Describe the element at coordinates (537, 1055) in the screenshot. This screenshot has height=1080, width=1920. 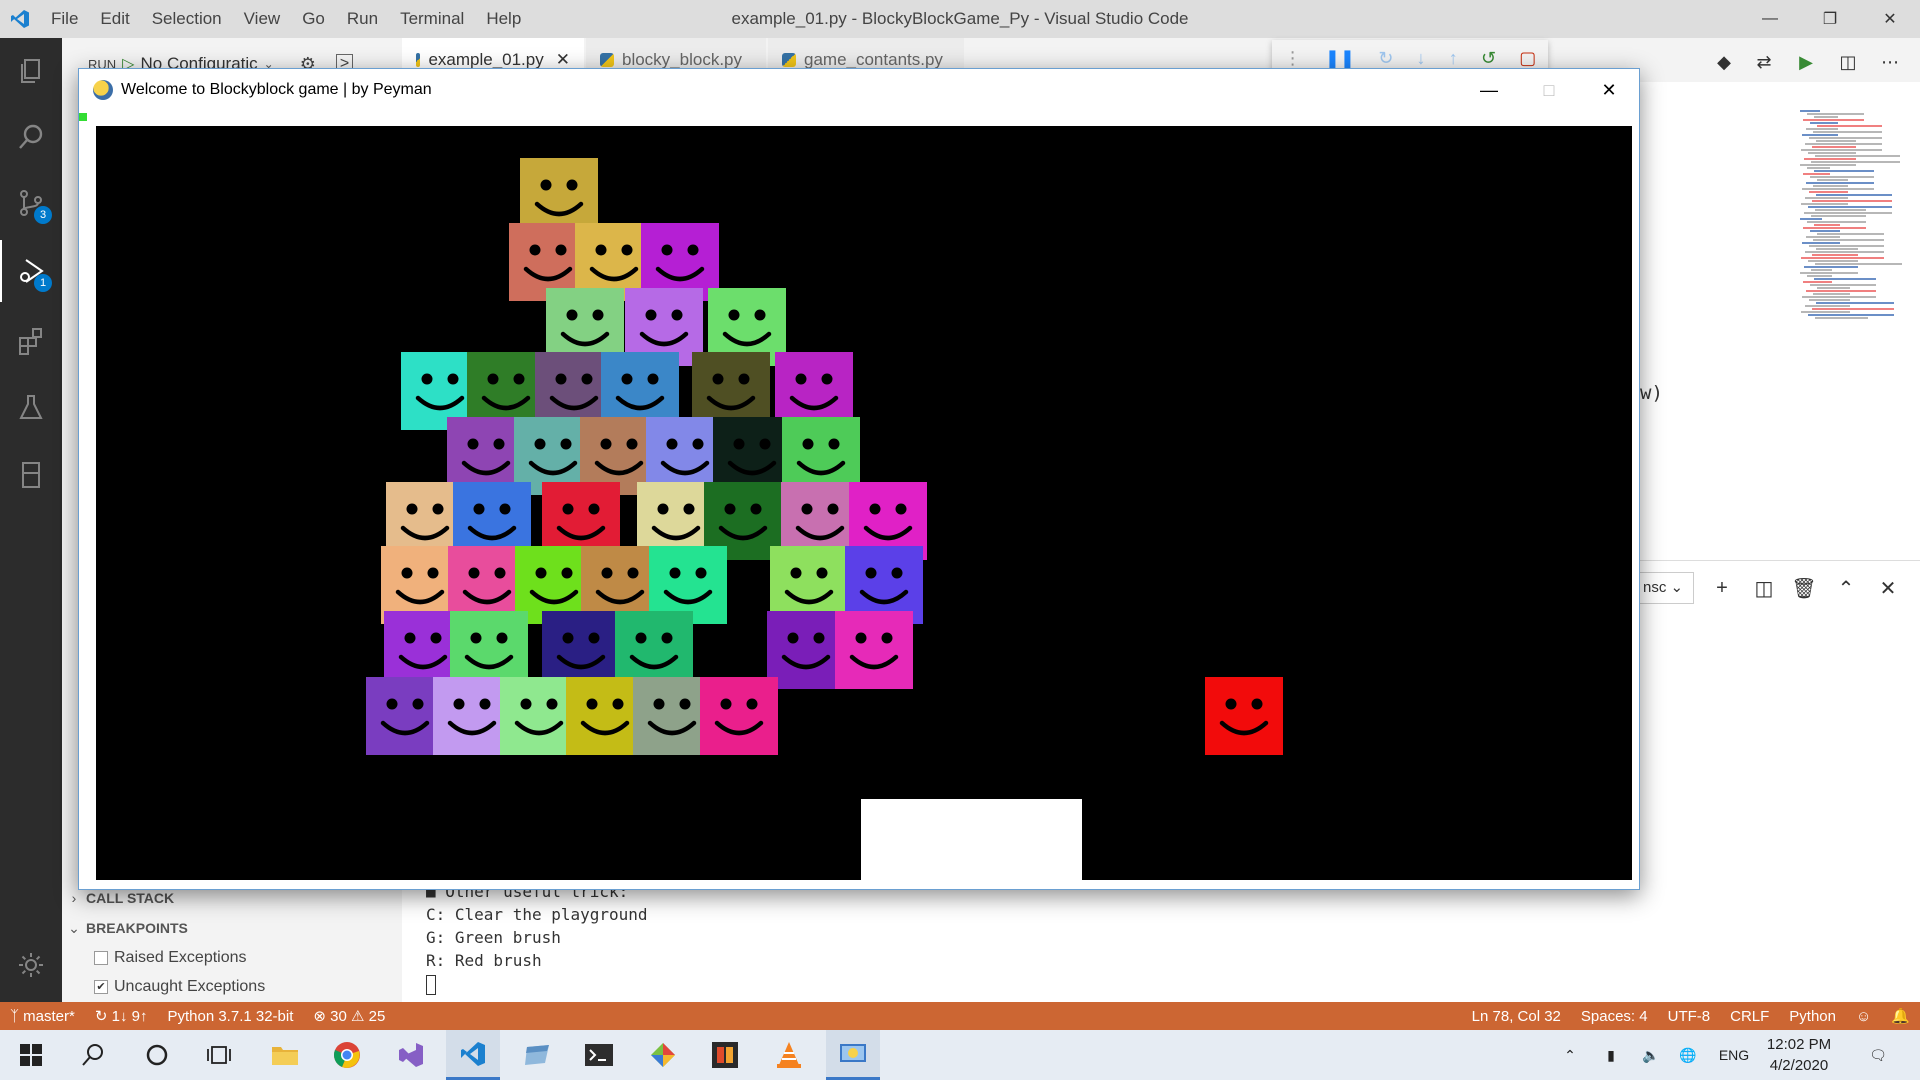
I see `notes-app-icon` at that location.